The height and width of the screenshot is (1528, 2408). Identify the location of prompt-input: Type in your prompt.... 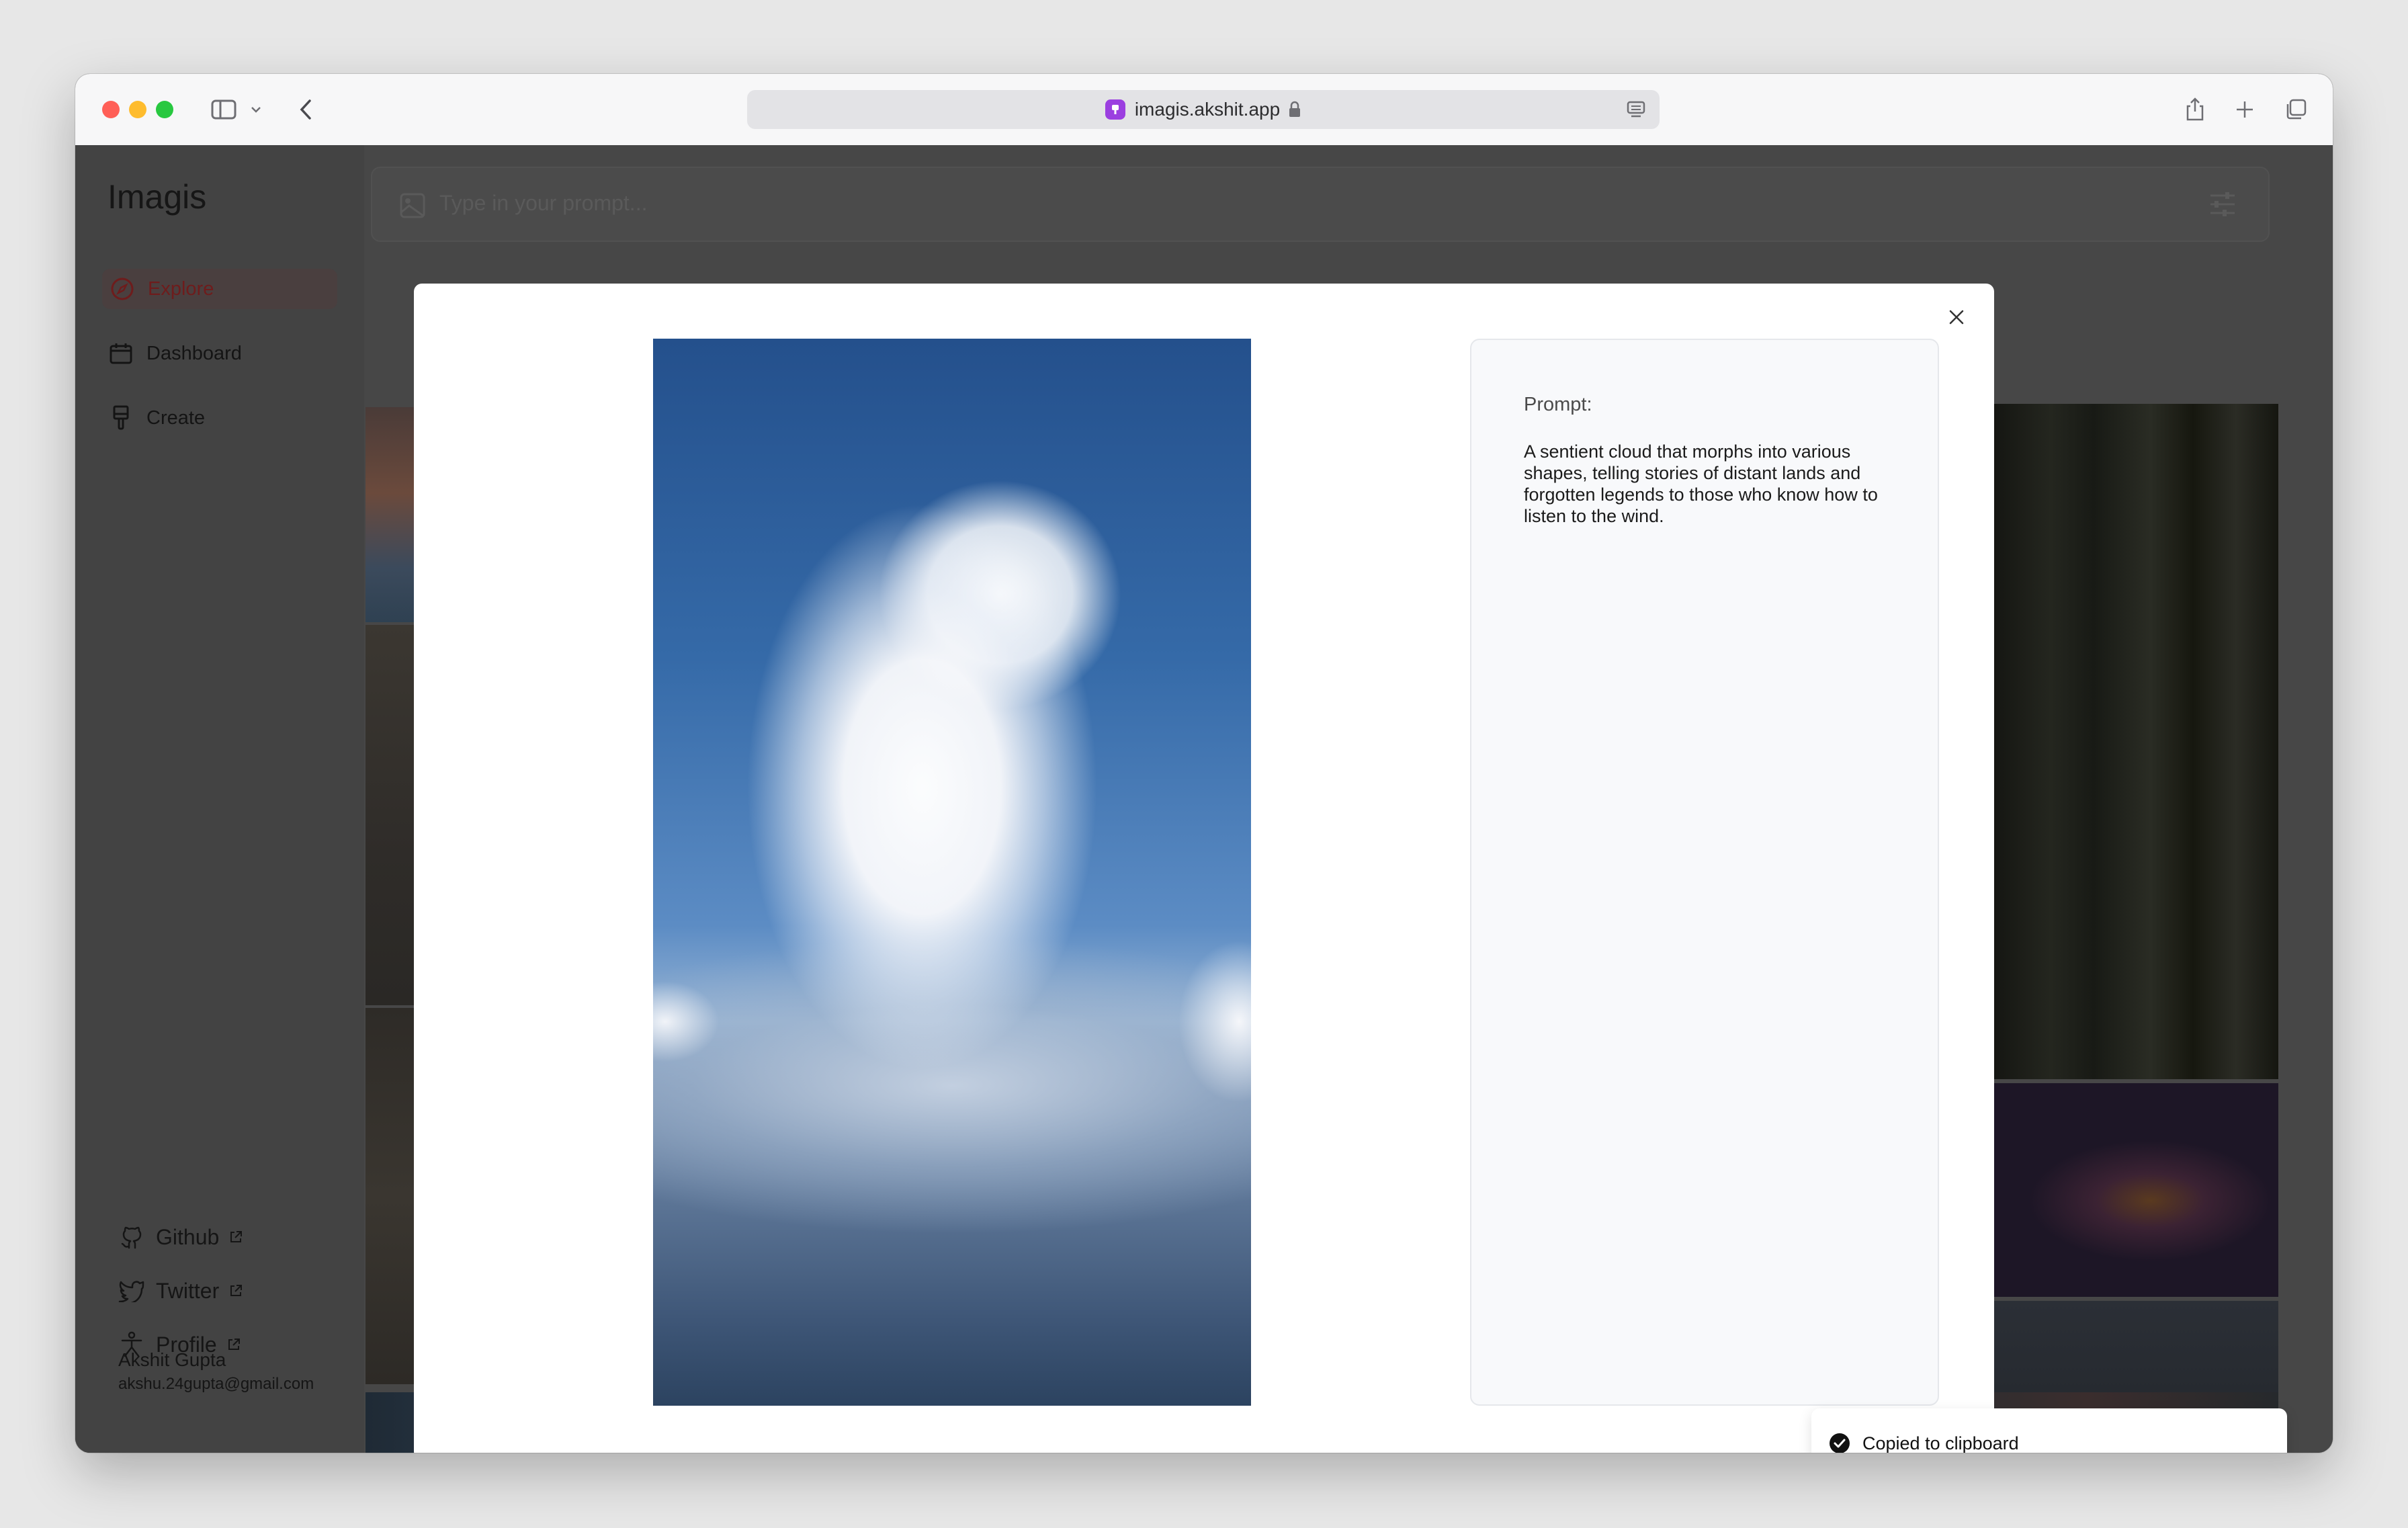
(1320, 204).